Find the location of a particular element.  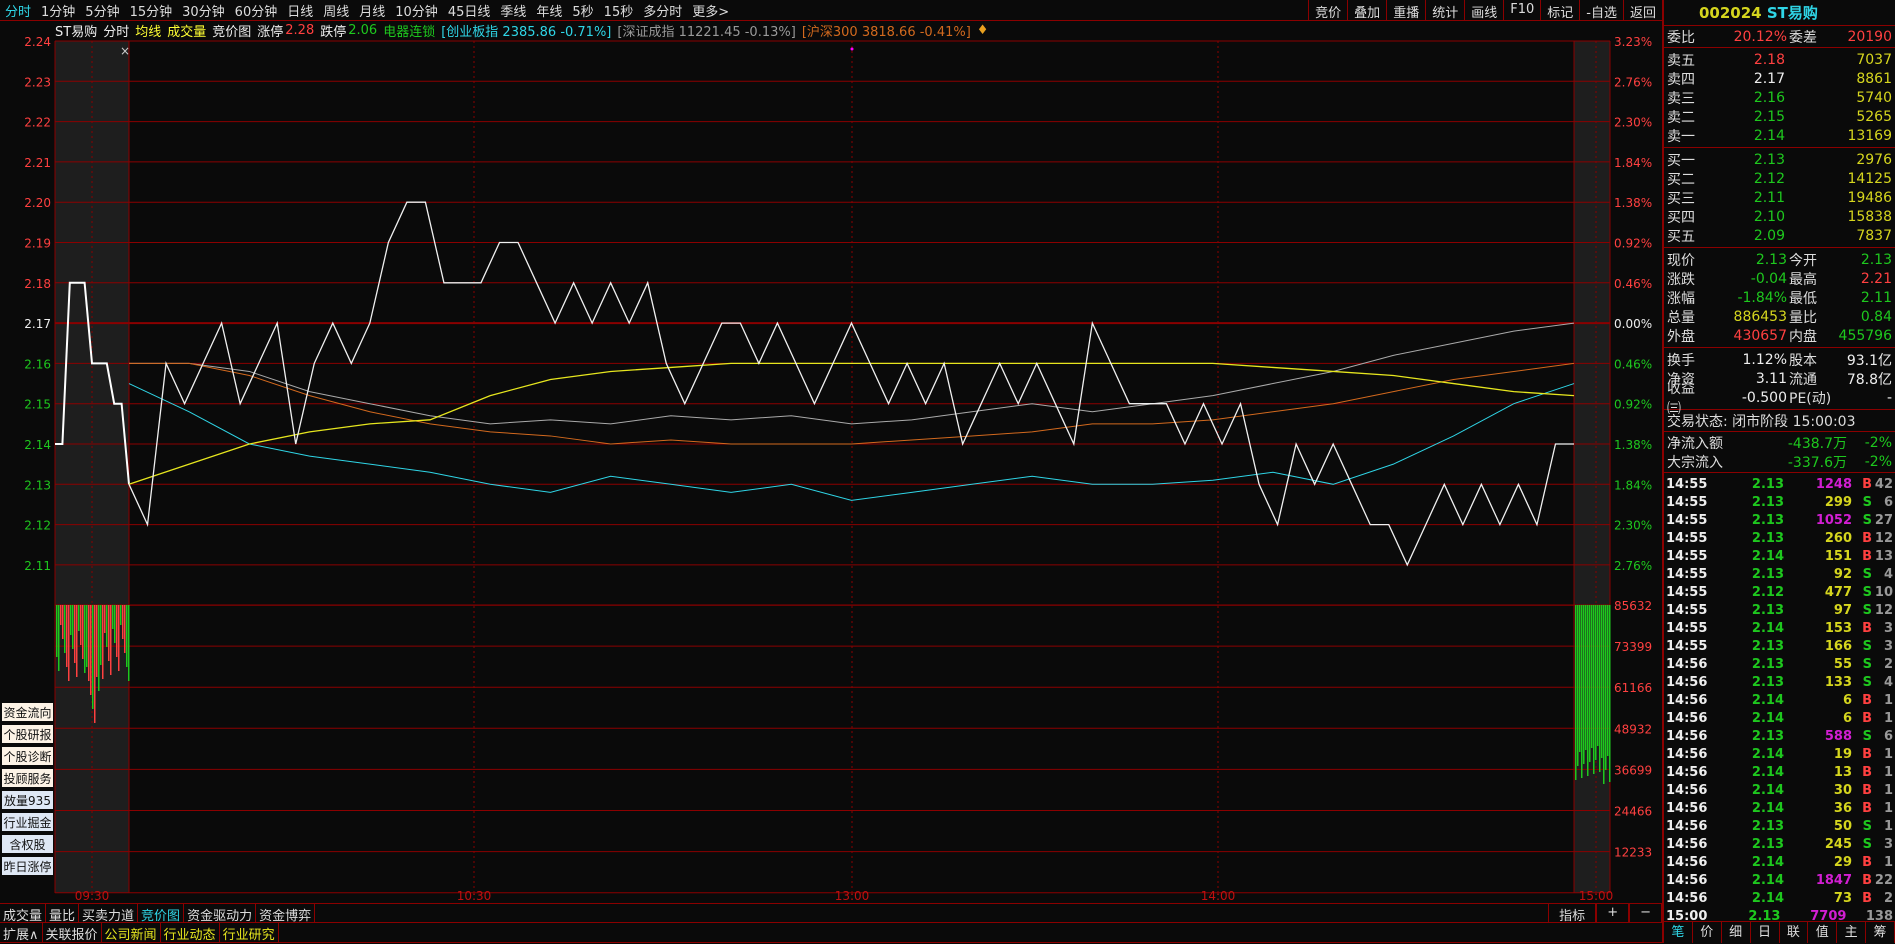

price-axis-label: 2.22 is located at coordinates (37, 123).